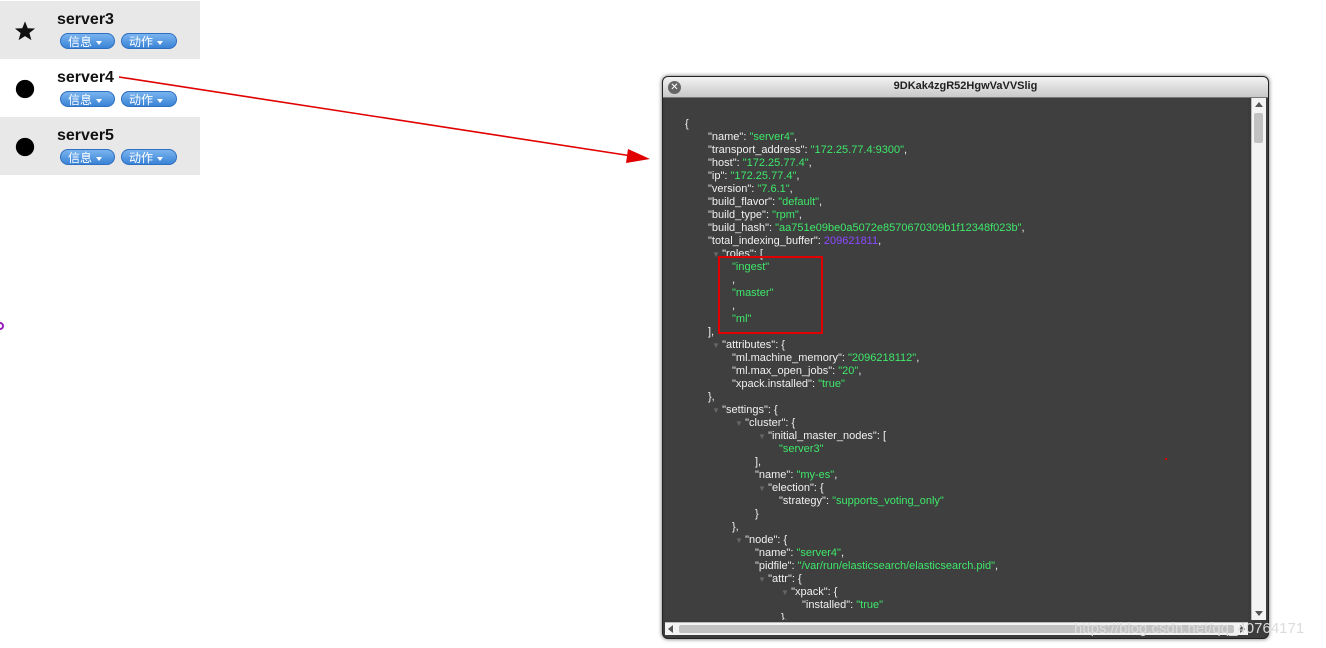 The height and width of the screenshot is (648, 1326). Describe the element at coordinates (750, 189) in the screenshot. I see `json-line: "version": "7.6.1",` at that location.